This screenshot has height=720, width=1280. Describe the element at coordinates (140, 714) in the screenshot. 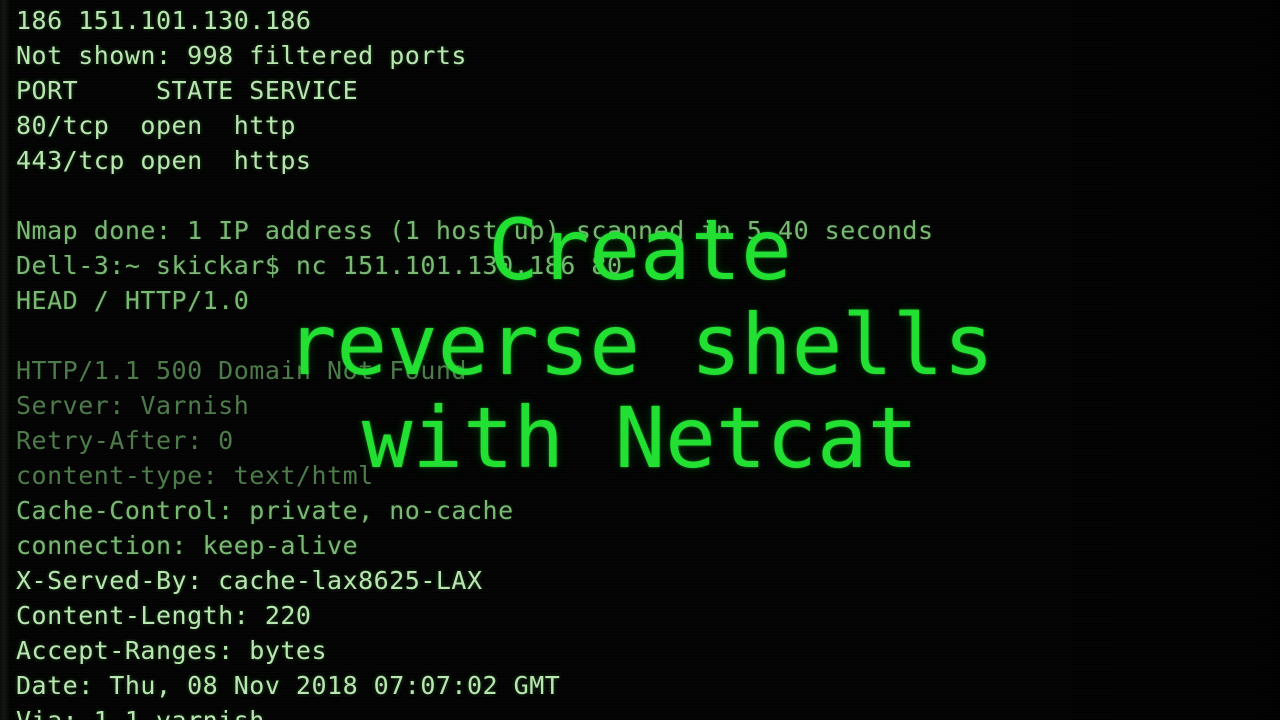

I see `terminal-line: Via: 1.1 varnish` at that location.